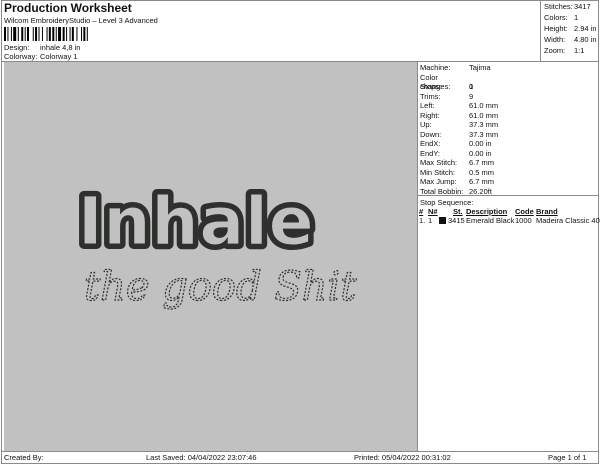 This screenshot has width=600, height=464. Describe the element at coordinates (487, 211) in the screenshot. I see `col-description: Description` at that location.